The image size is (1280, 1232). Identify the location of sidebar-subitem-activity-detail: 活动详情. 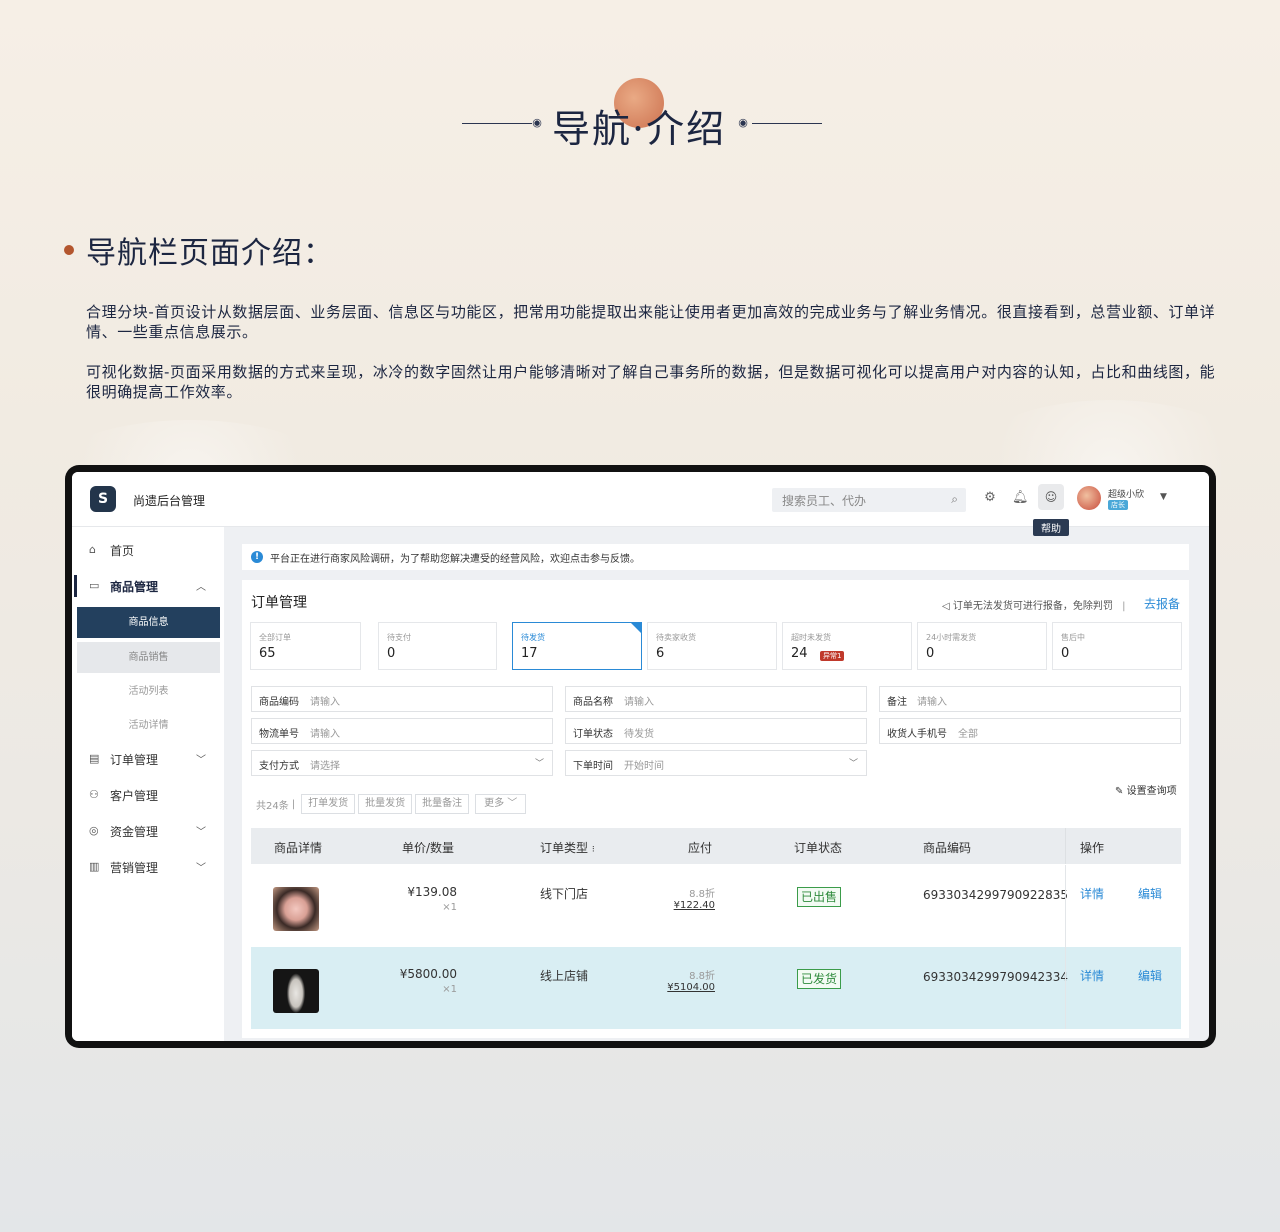
(148, 725).